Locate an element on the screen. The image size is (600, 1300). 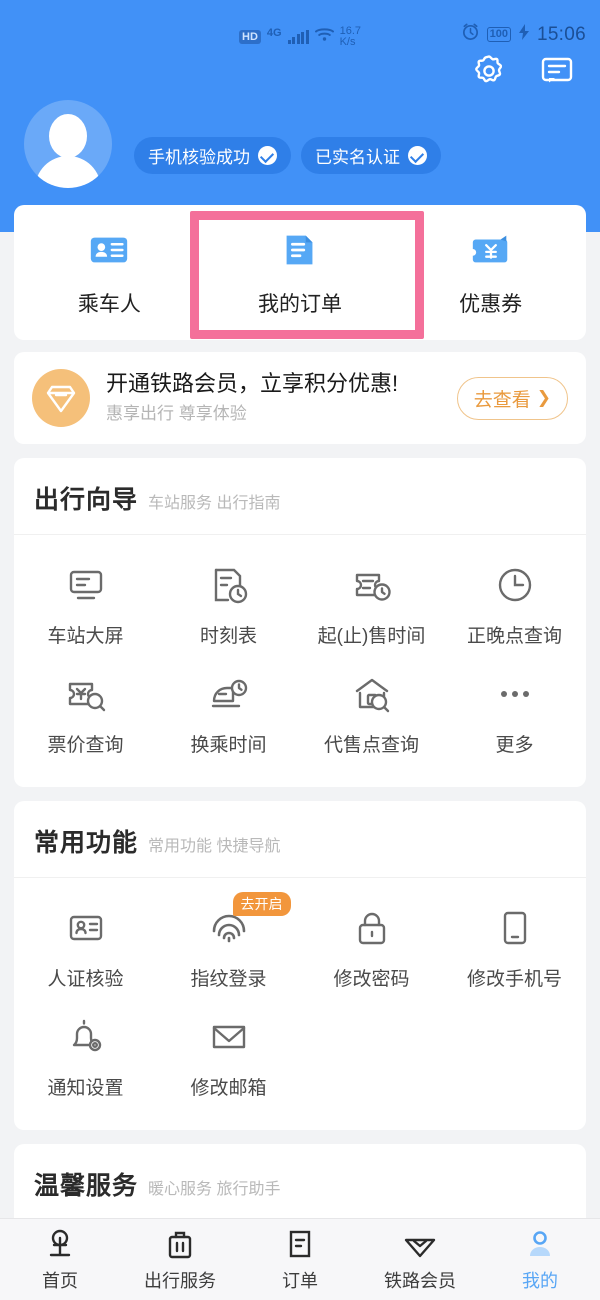
profile-badges: 手机核验成功 已实名认证 is located at coordinates (287, 155).